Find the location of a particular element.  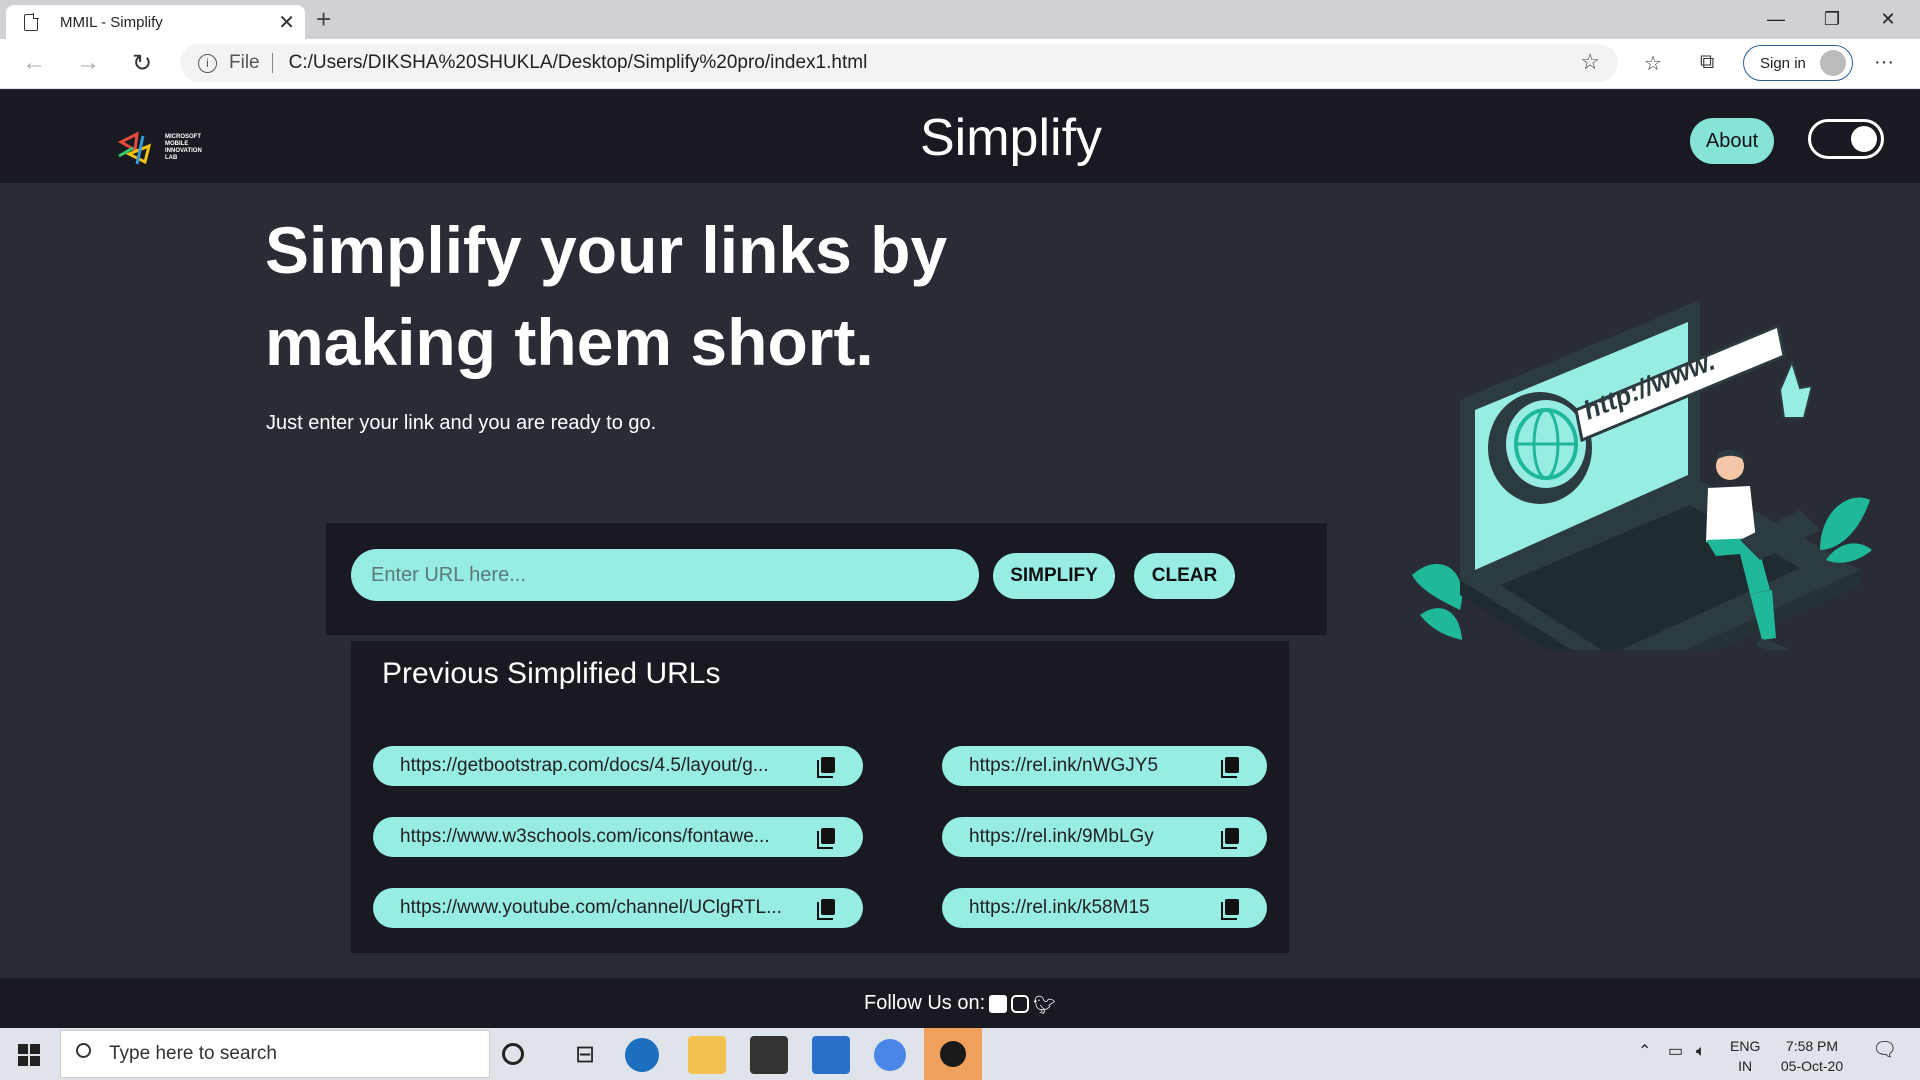

laptop-illustration: http://www. is located at coordinates (1642, 475).